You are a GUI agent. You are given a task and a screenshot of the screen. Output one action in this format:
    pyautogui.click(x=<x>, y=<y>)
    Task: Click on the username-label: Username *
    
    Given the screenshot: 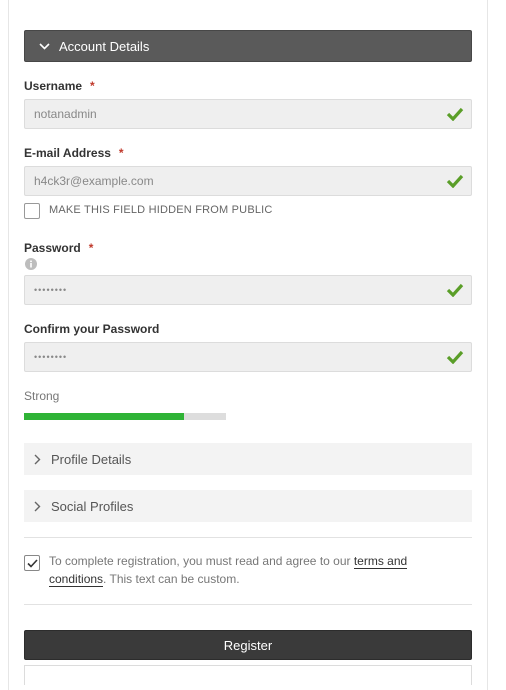 What is the action you would take?
    pyautogui.click(x=59, y=86)
    